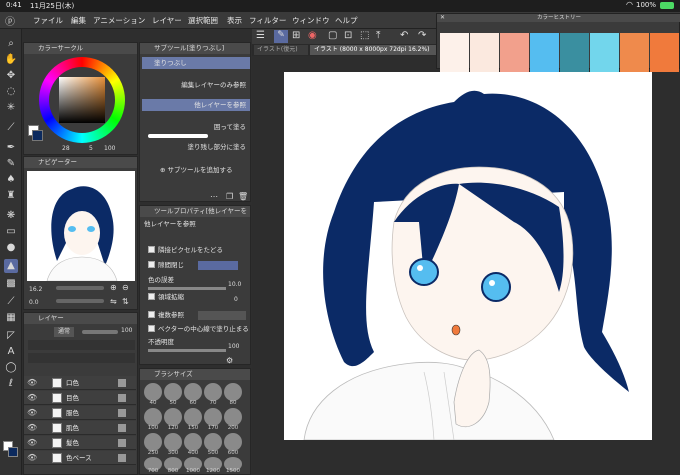 This screenshot has width=680, height=475. I want to click on area-scaling-value: 0, so click(236, 299).